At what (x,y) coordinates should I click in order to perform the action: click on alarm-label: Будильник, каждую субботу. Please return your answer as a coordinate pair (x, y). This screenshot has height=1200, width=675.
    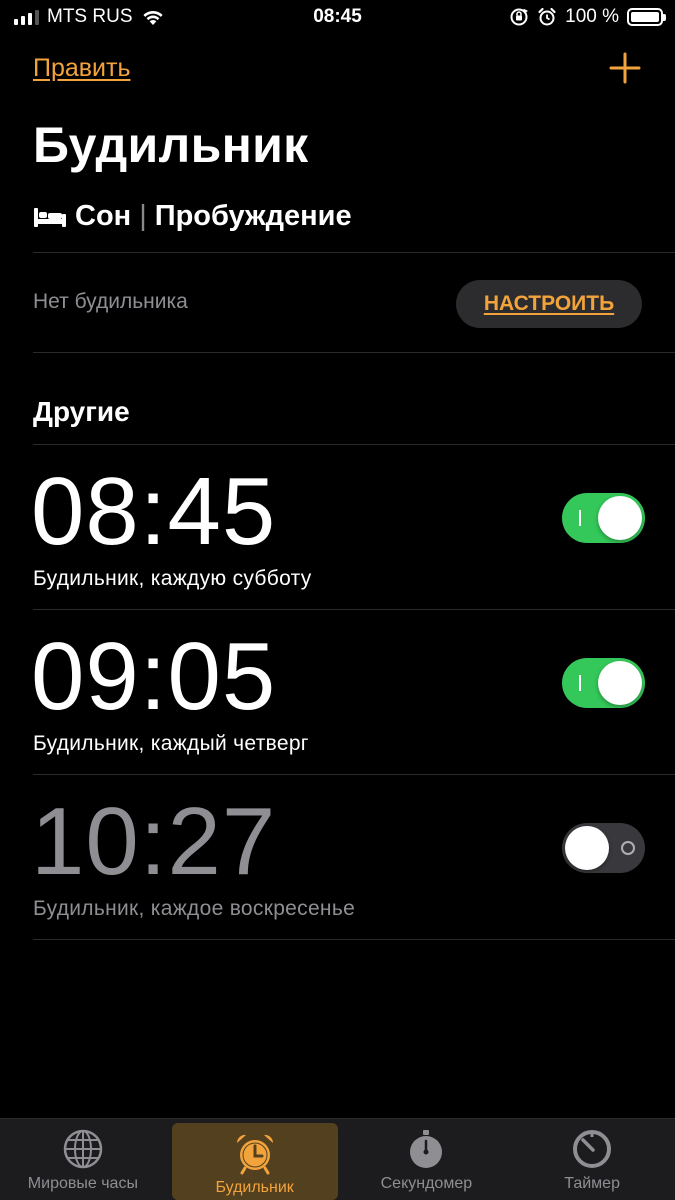
    Looking at the image, I should click on (172, 578).